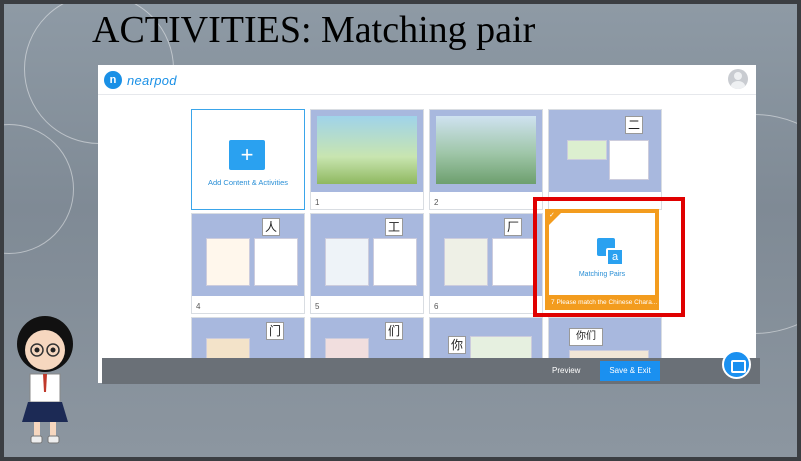 This screenshot has height=461, width=801. What do you see at coordinates (457, 345) in the screenshot?
I see `character-box: 你` at bounding box center [457, 345].